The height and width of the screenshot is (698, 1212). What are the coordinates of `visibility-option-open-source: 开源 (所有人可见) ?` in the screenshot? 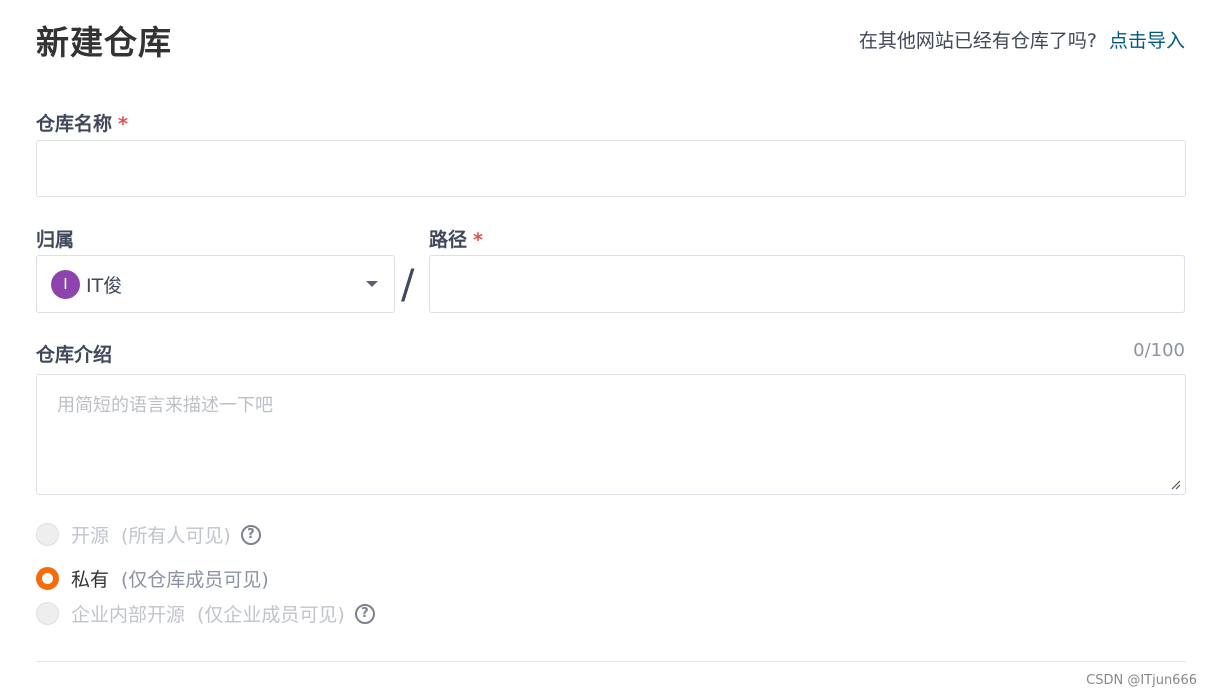 It's located at (148, 534).